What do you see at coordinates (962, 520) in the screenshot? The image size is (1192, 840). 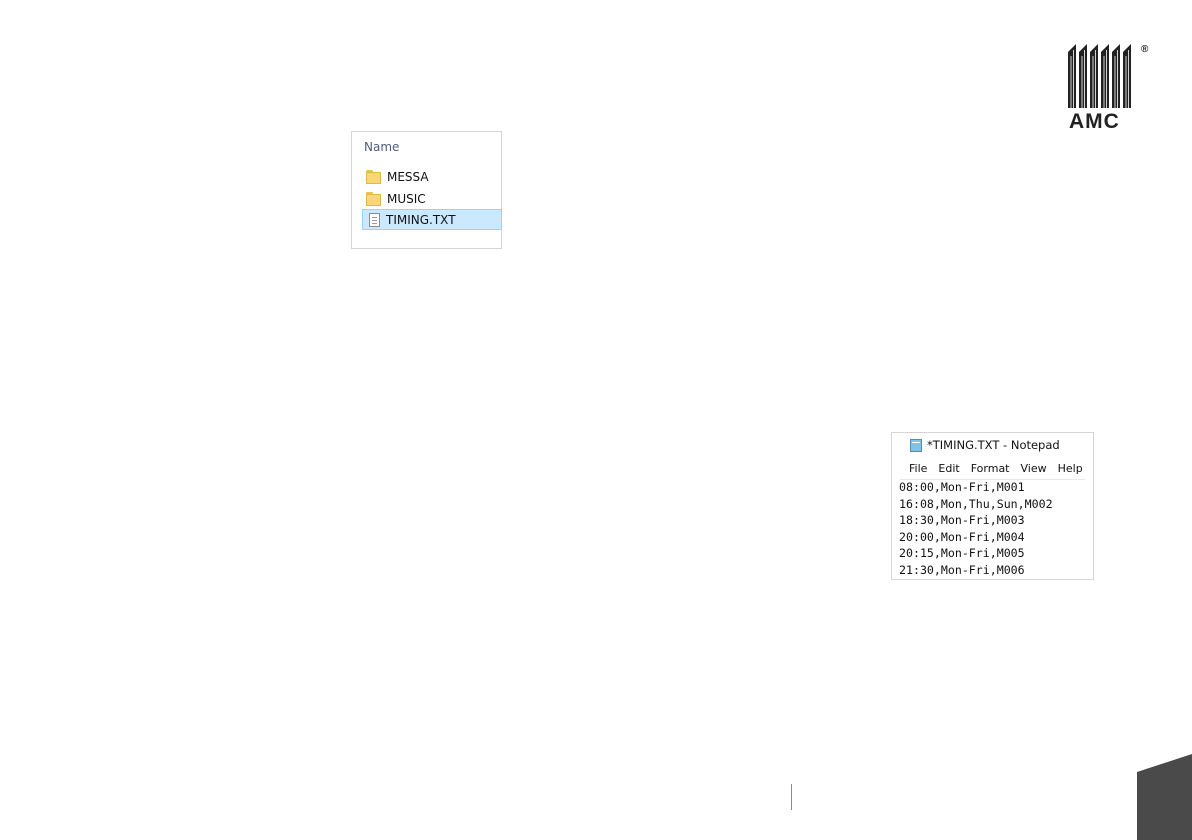 I see `text-line: 18:30,Mon-Fri,M003` at bounding box center [962, 520].